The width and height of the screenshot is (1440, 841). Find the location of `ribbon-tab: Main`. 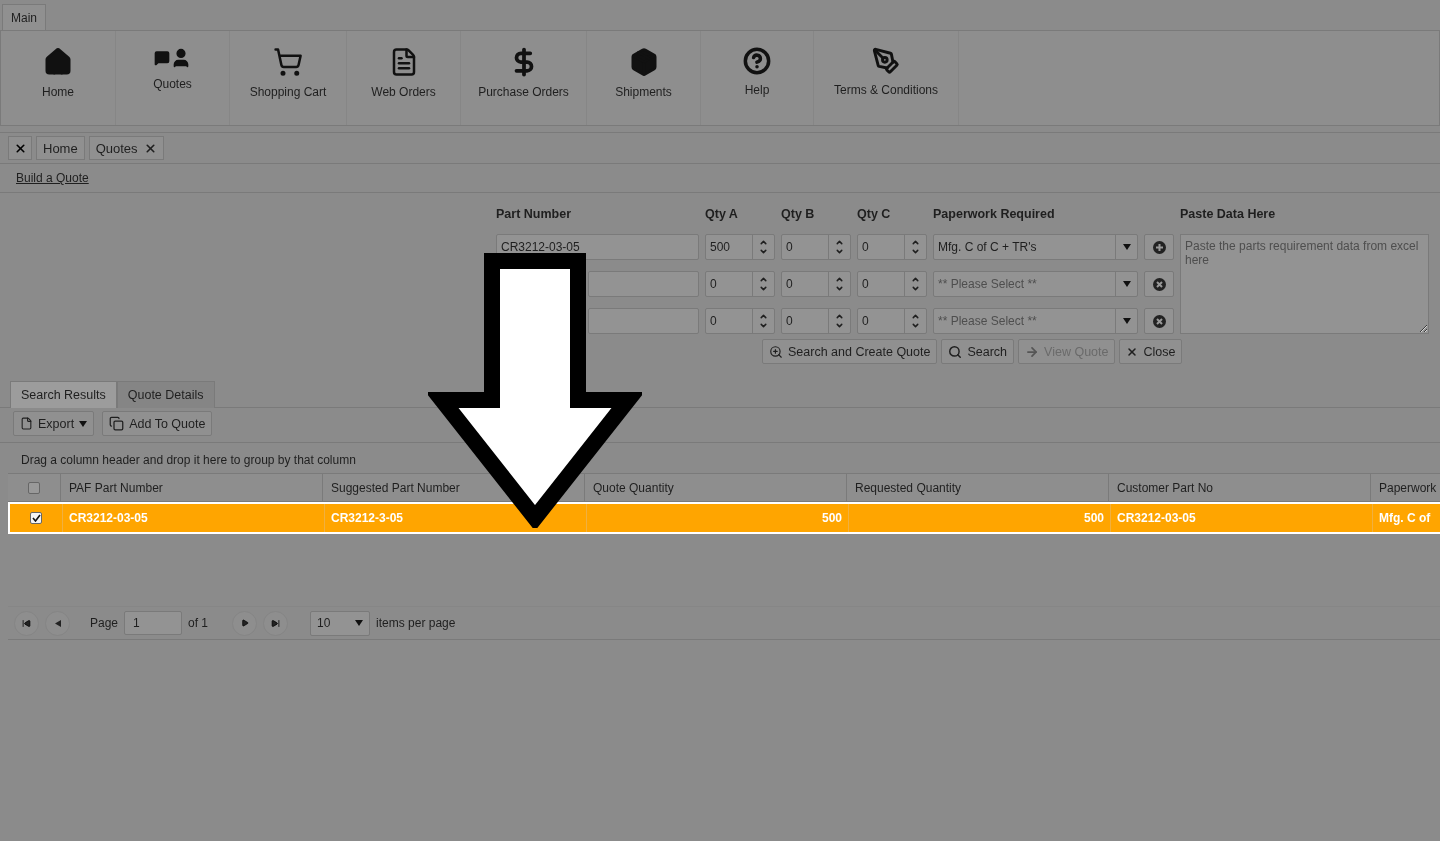

ribbon-tab: Main is located at coordinates (24, 17).